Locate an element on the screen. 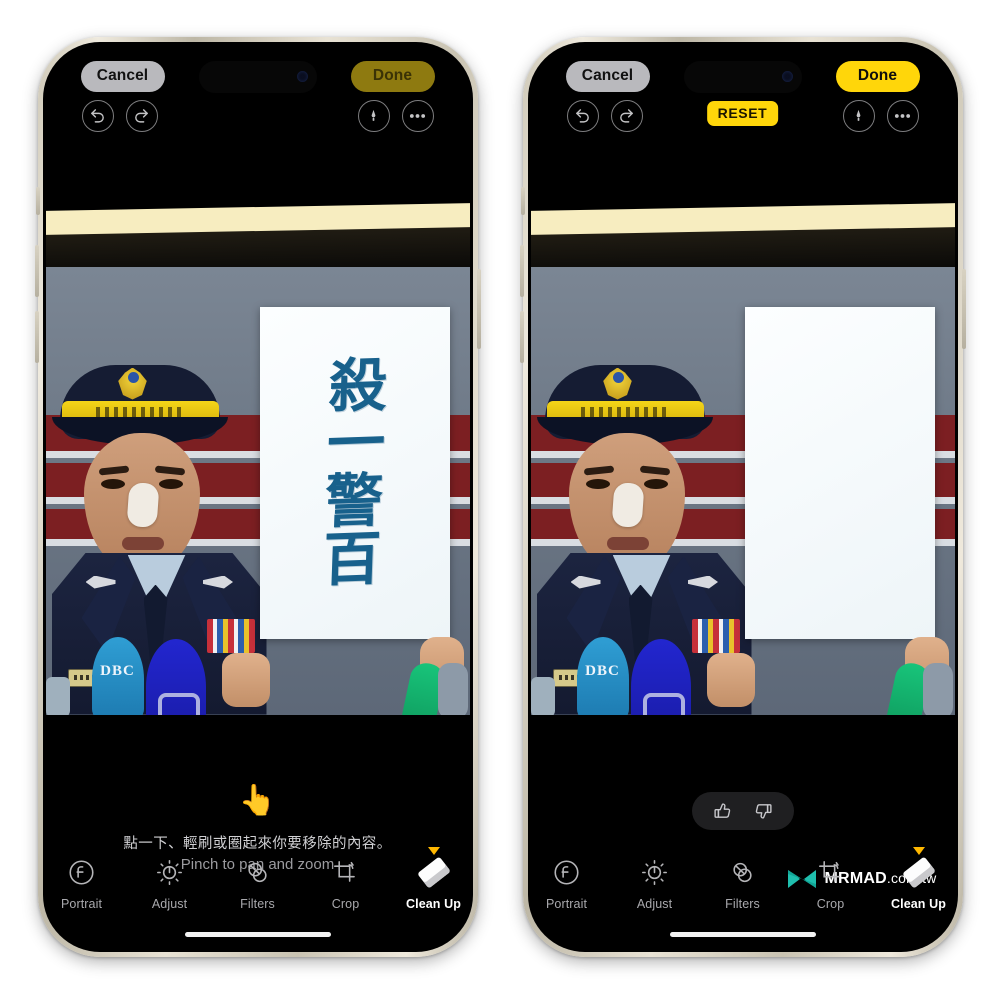 The width and height of the screenshot is (1000, 993). tool-label: Adjust is located at coordinates (654, 903).